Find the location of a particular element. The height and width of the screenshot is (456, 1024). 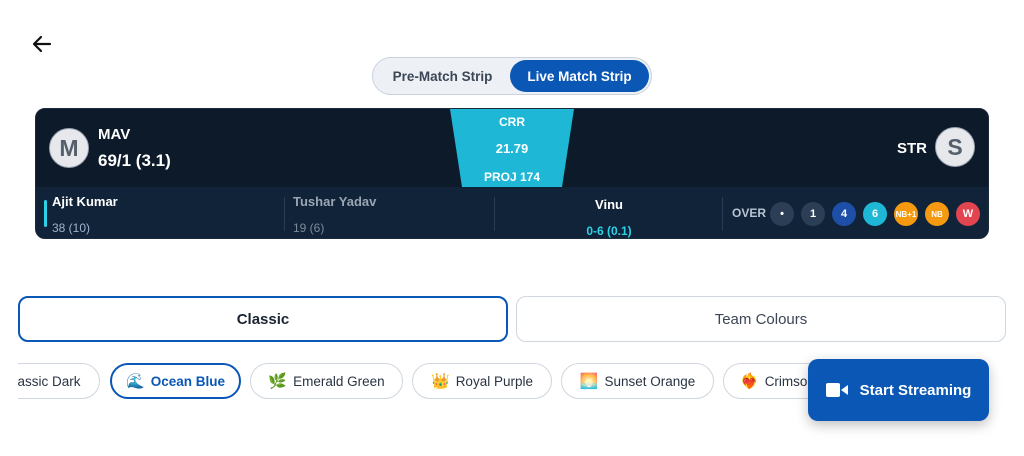

batter-runs: 19 (6) is located at coordinates (309, 228).